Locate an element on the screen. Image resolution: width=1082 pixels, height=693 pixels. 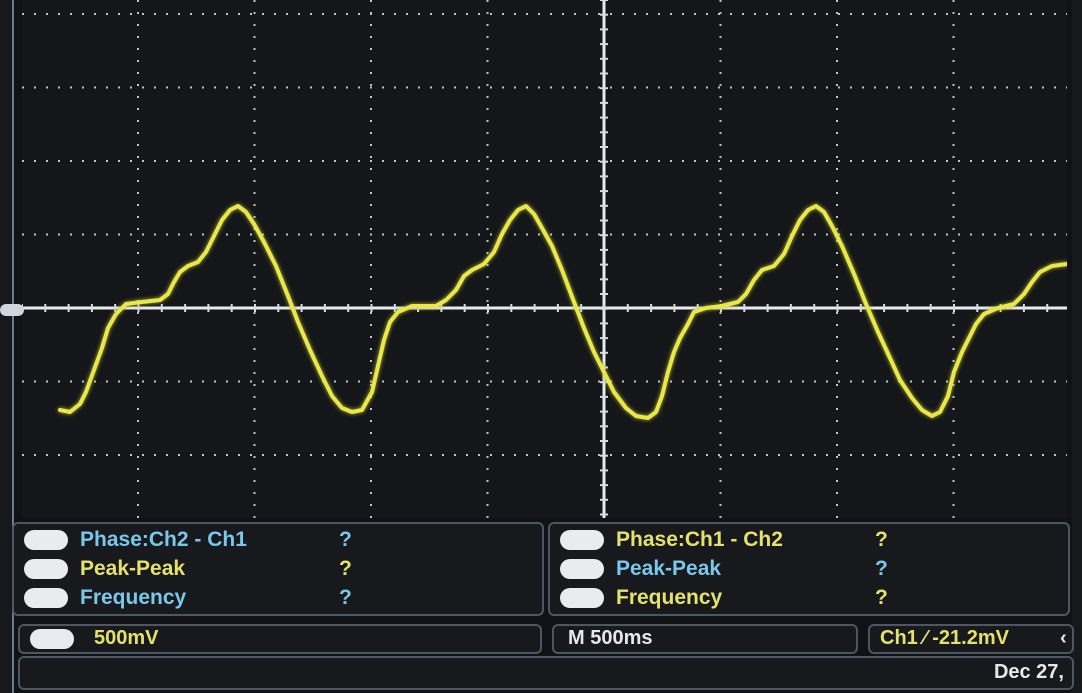
trigger-readout: Ch1 ⁄ -21.2mV is located at coordinates (944, 638).